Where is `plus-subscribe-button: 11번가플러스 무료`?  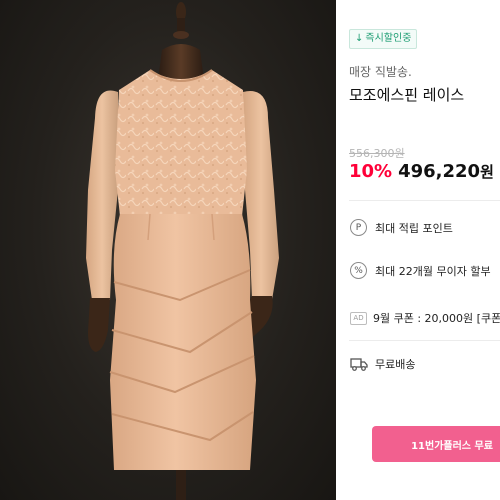
plus-subscribe-button: 11번가플러스 무료 is located at coordinates (436, 444).